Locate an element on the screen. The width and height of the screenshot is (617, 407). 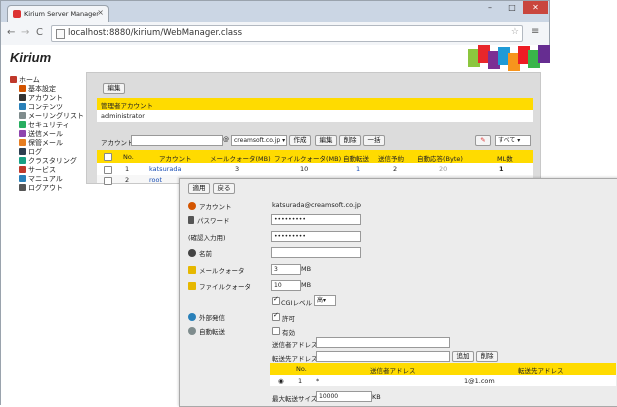
select-all-checkbox is located at coordinates (108, 157).